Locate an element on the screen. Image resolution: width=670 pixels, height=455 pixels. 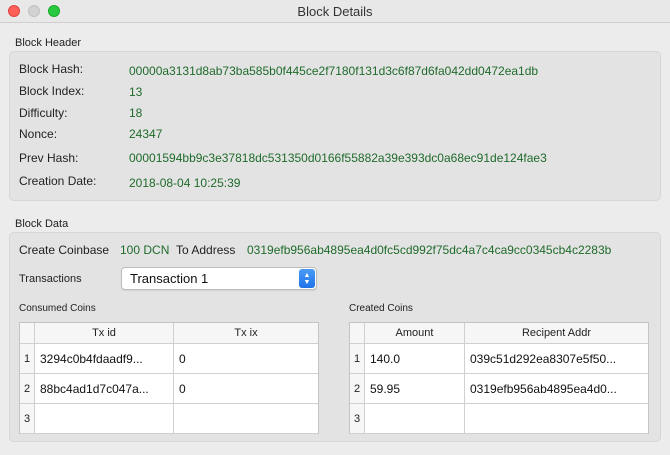
title-bar: Block Details is located at coordinates (335, 11).